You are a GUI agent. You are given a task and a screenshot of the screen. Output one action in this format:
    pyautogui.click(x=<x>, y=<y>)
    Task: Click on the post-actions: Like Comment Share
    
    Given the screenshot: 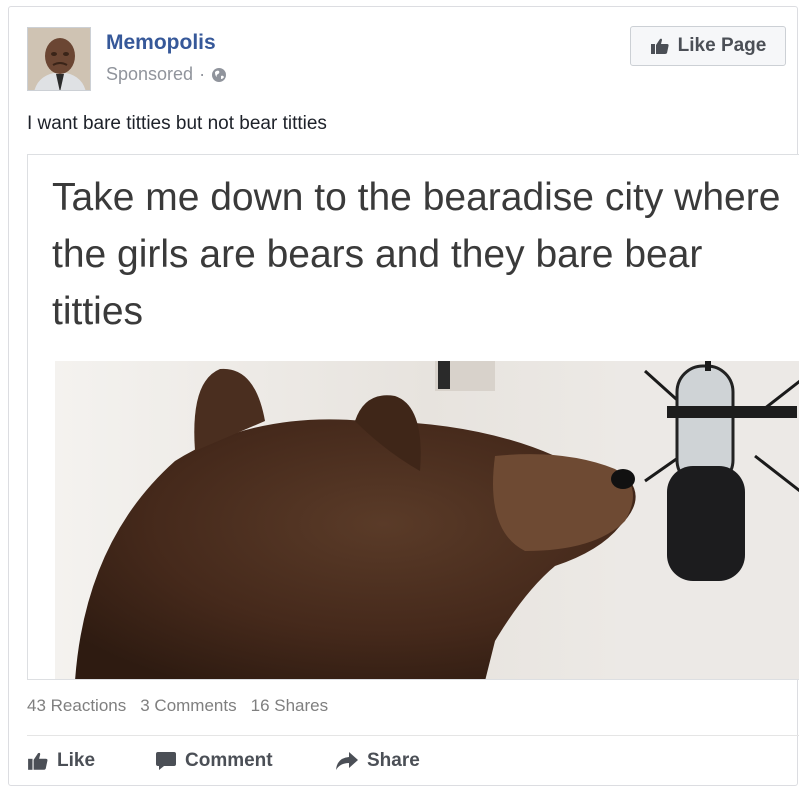 What is the action you would take?
    pyautogui.click(x=223, y=761)
    